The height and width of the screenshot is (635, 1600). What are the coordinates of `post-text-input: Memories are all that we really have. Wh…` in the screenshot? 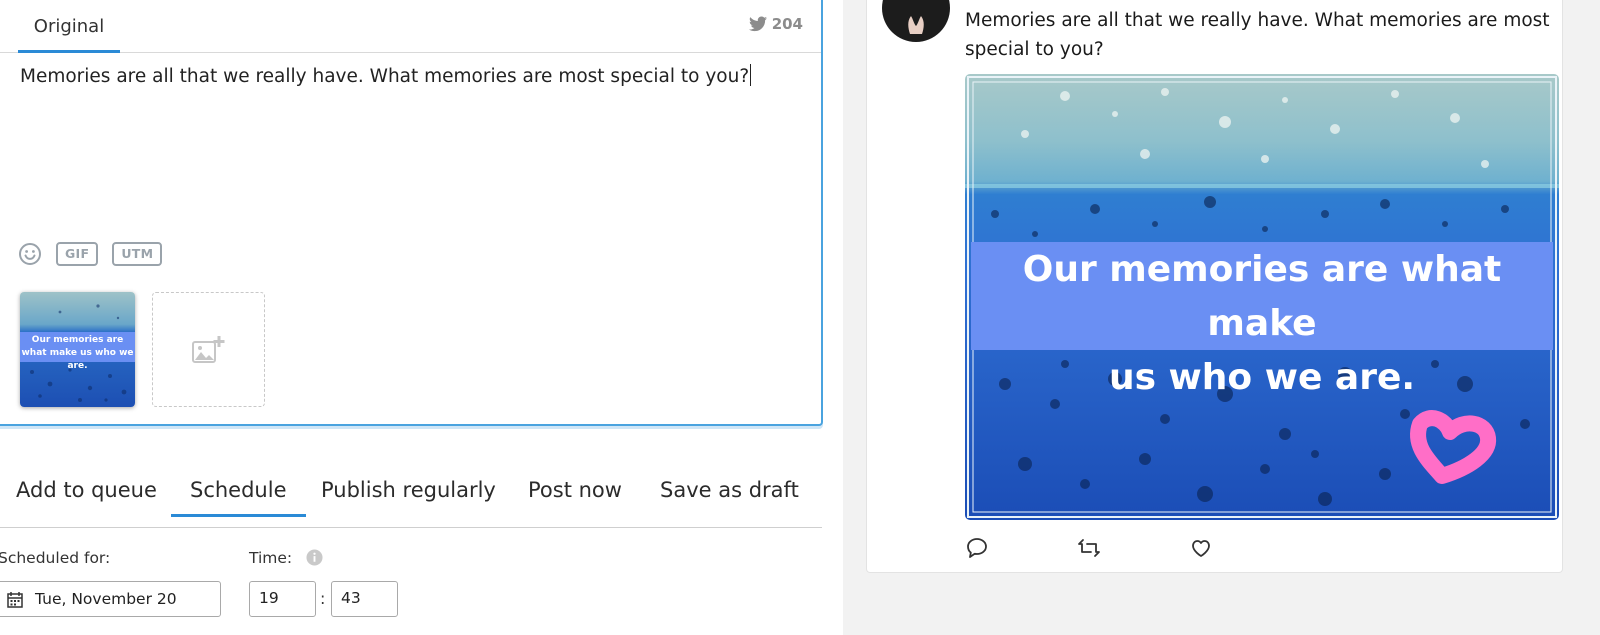 It's located at (410, 144).